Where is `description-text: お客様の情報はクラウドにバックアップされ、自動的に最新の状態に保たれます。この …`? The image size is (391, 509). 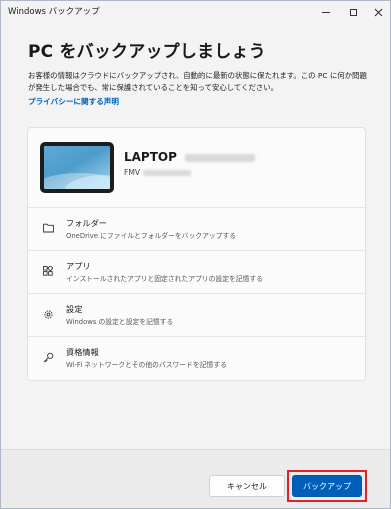
description-text: お客様の情報はクラウドにバックアップされ、自動的に最新の状態に保たれます。この … is located at coordinates (197, 81).